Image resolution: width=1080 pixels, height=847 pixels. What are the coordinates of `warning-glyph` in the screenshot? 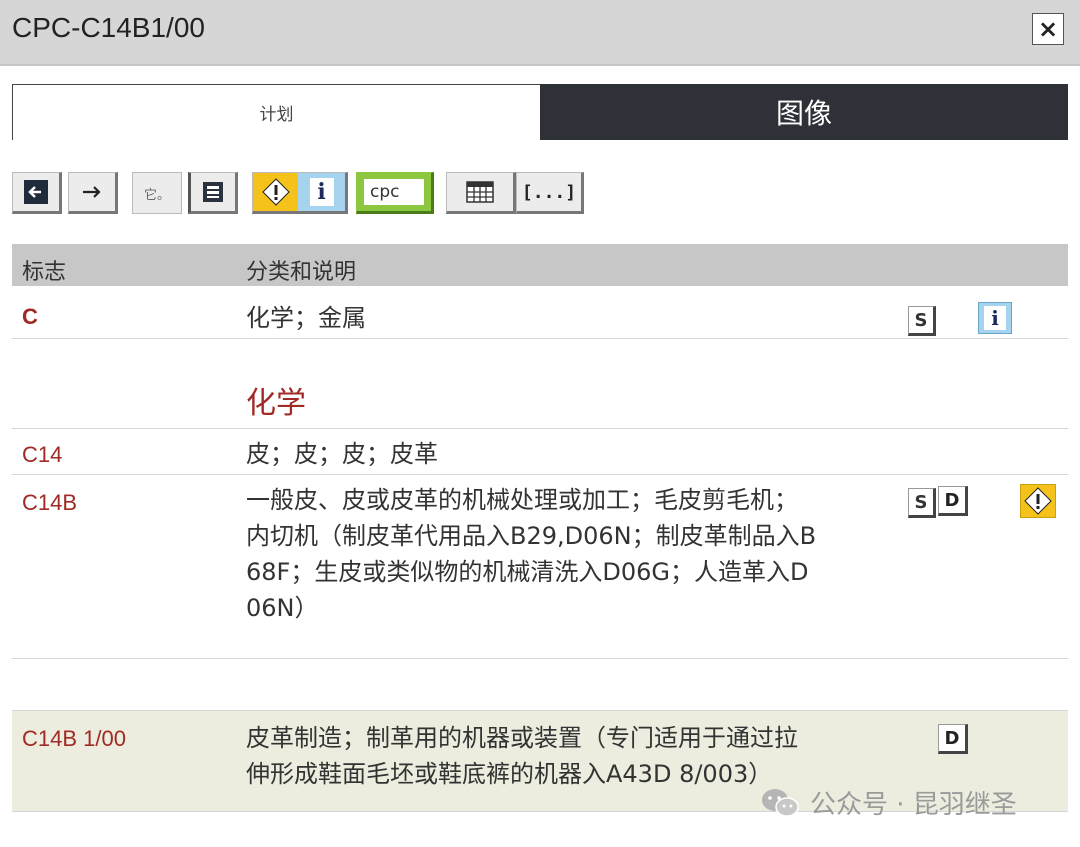 It's located at (1038, 501).